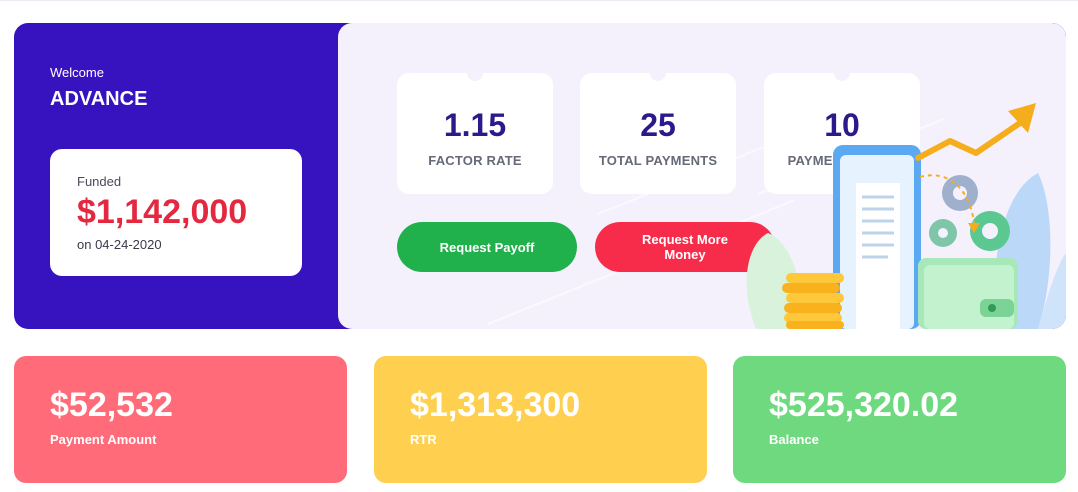 The height and width of the screenshot is (492, 1078). What do you see at coordinates (99, 99) in the screenshot?
I see `advance-title: ADVANCE` at bounding box center [99, 99].